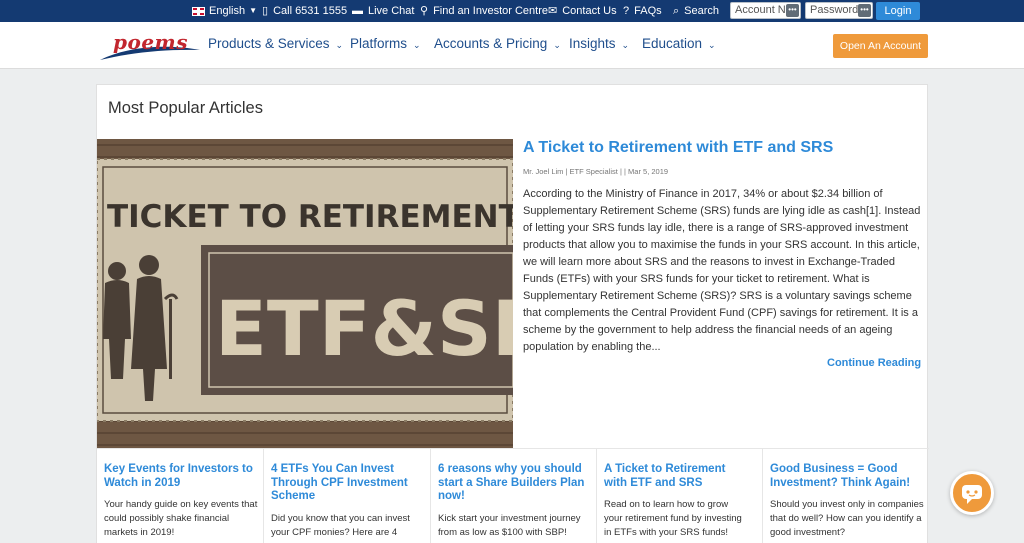 The image size is (1024, 543). Describe the element at coordinates (391, 11) in the screenshot. I see `live-chat-label: Live Chat` at that location.